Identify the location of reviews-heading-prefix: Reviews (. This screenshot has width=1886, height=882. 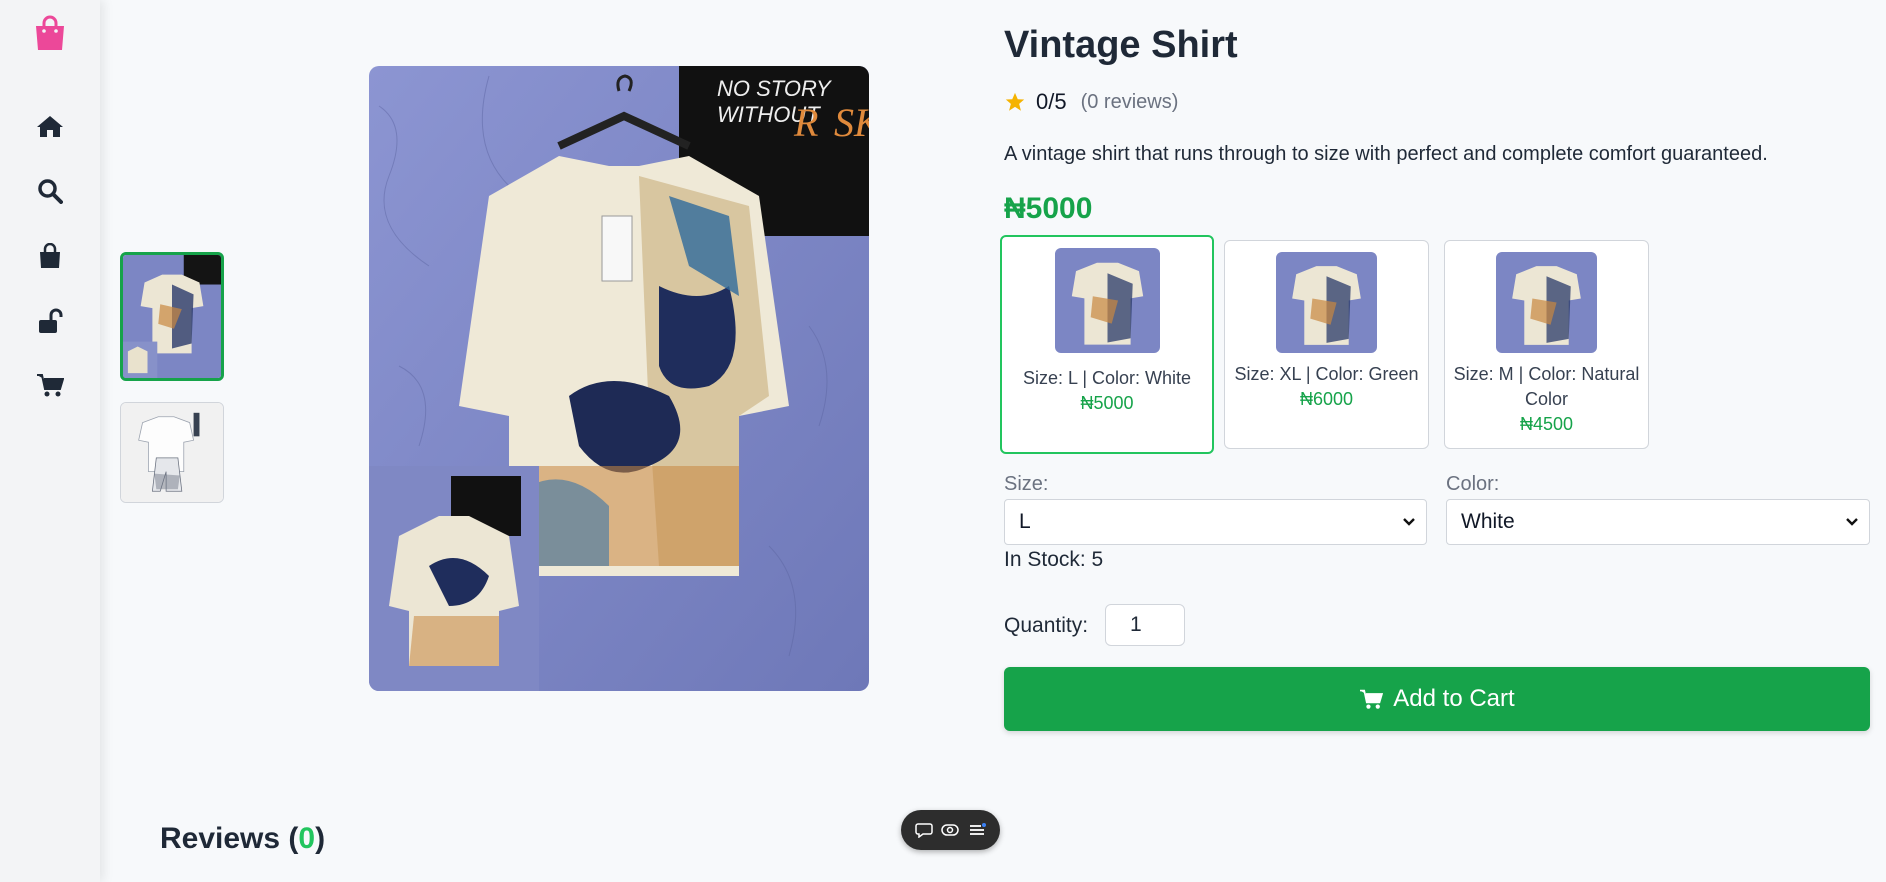
(229, 838).